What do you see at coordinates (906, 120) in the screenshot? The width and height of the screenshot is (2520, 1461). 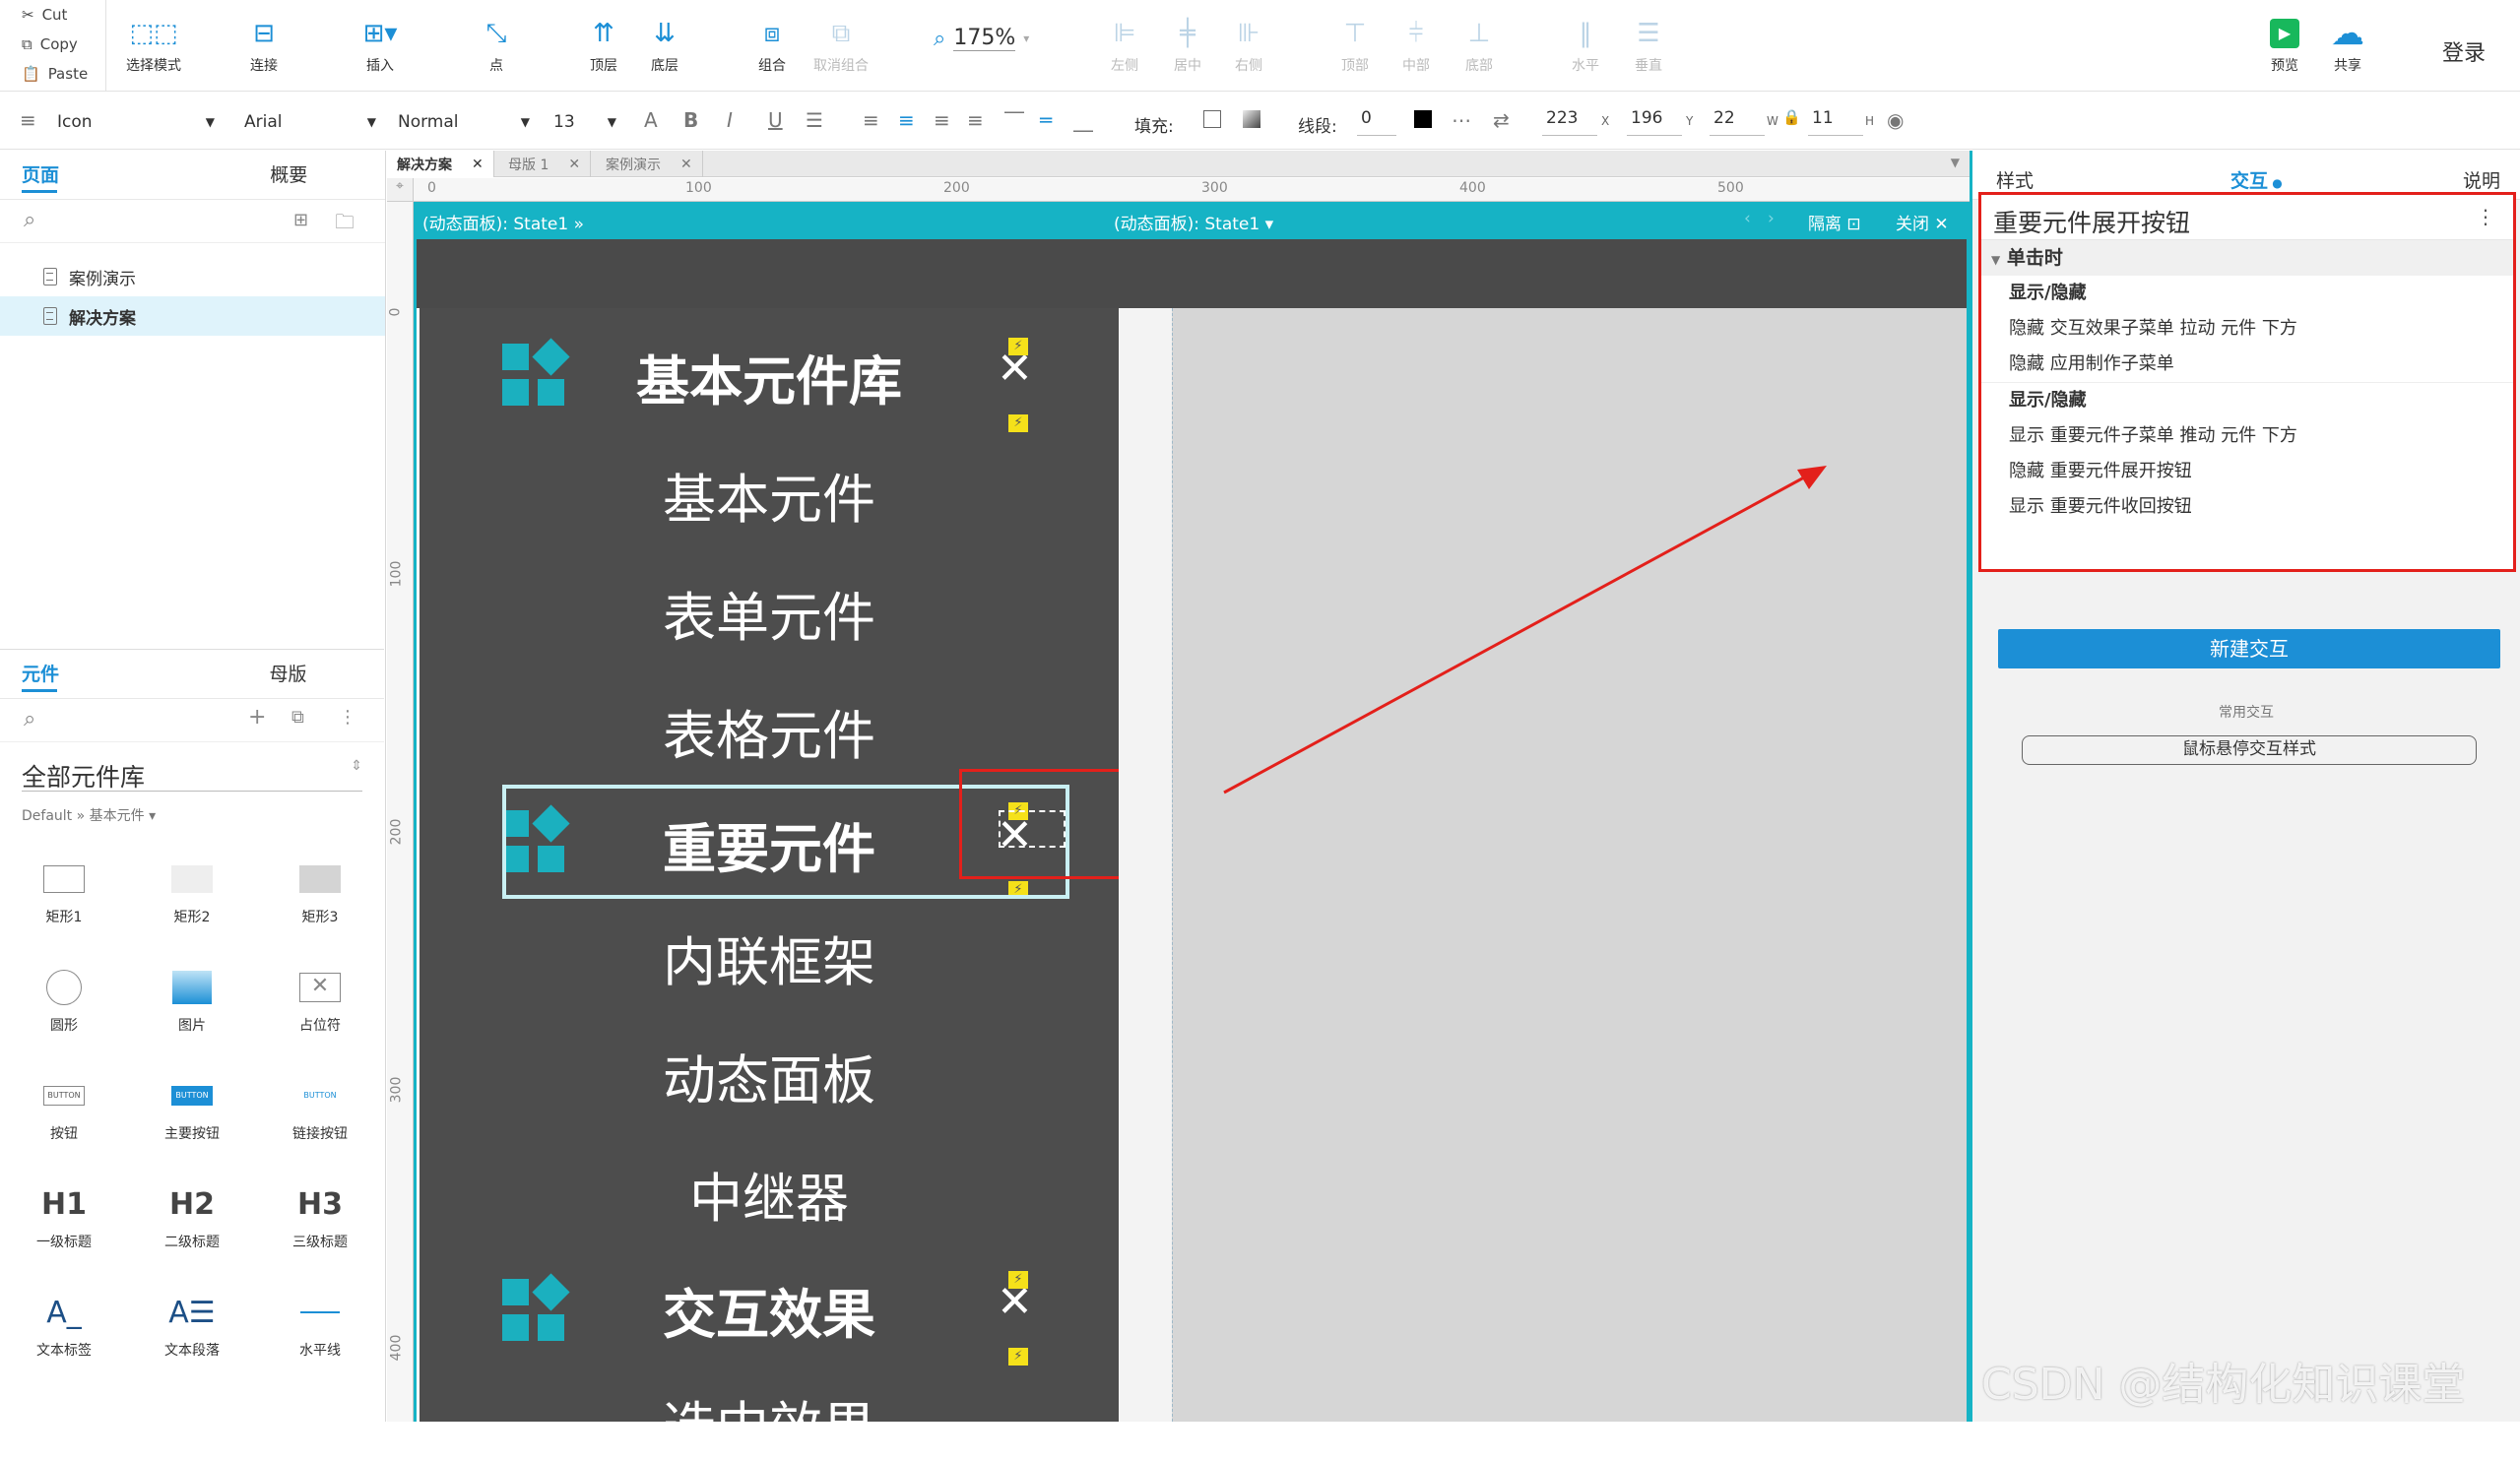 I see `align-center-text-icon: ≡` at bounding box center [906, 120].